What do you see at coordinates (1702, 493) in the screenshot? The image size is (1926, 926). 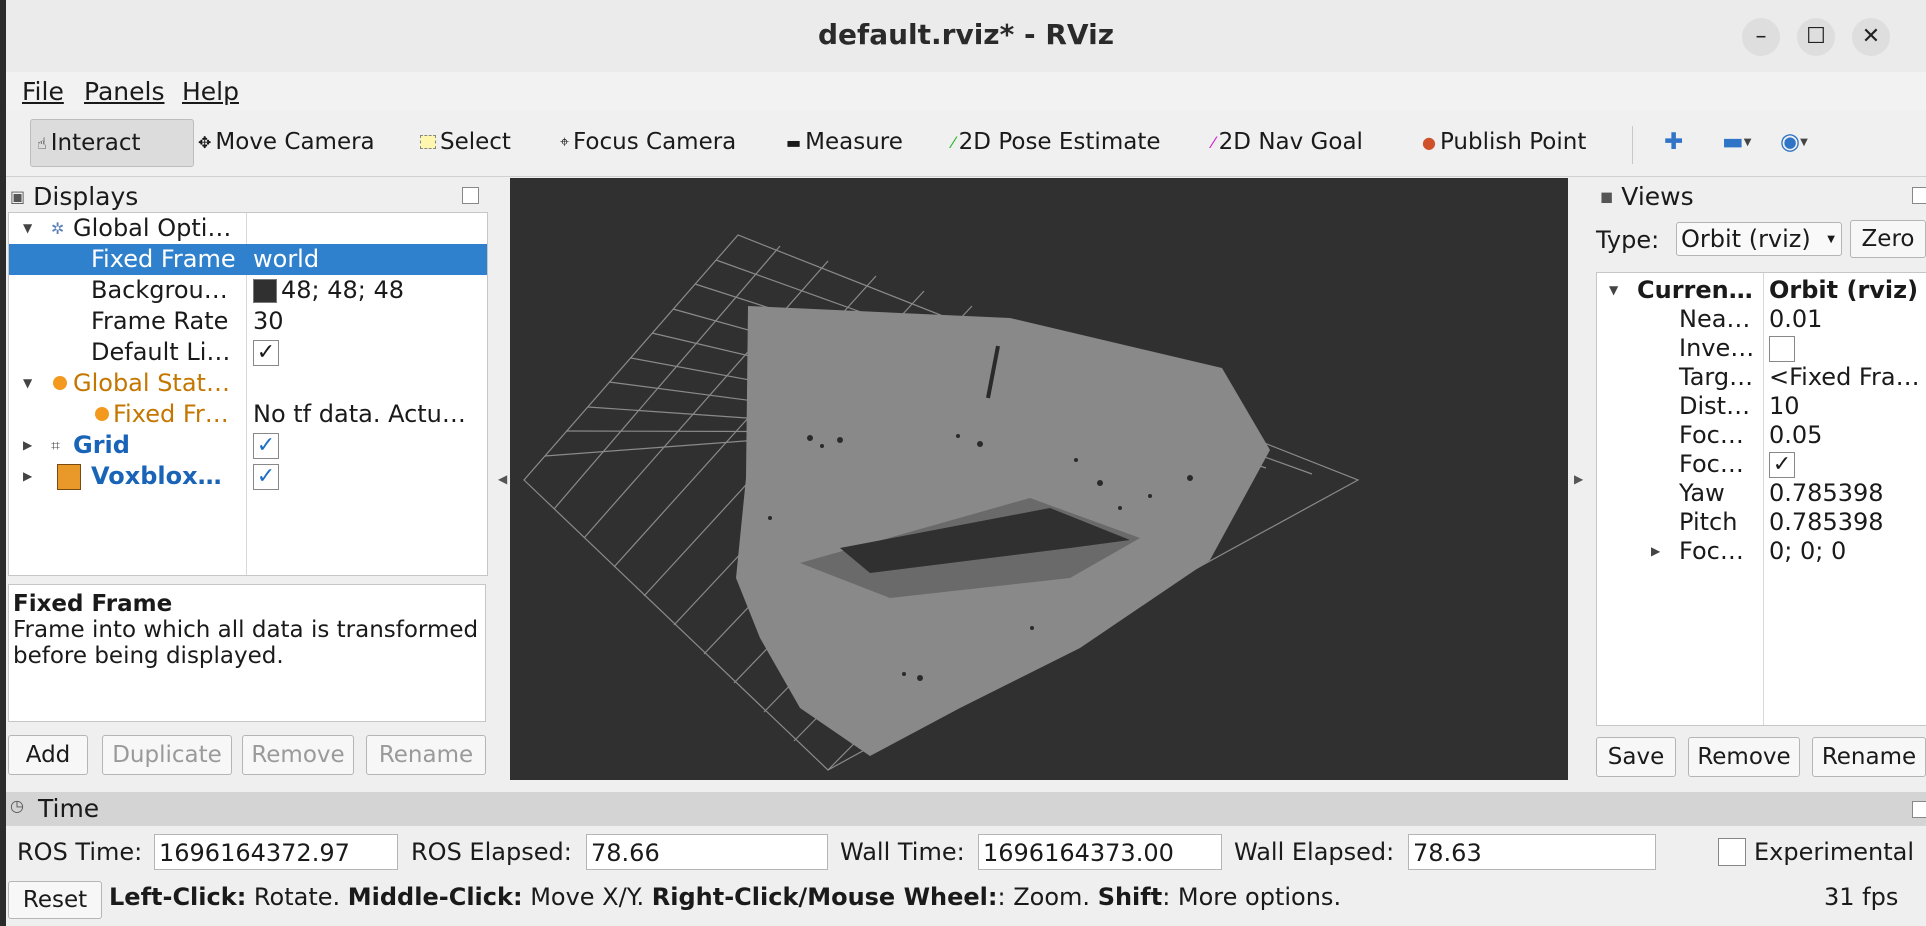 I see `view-row-label: Yaw` at bounding box center [1702, 493].